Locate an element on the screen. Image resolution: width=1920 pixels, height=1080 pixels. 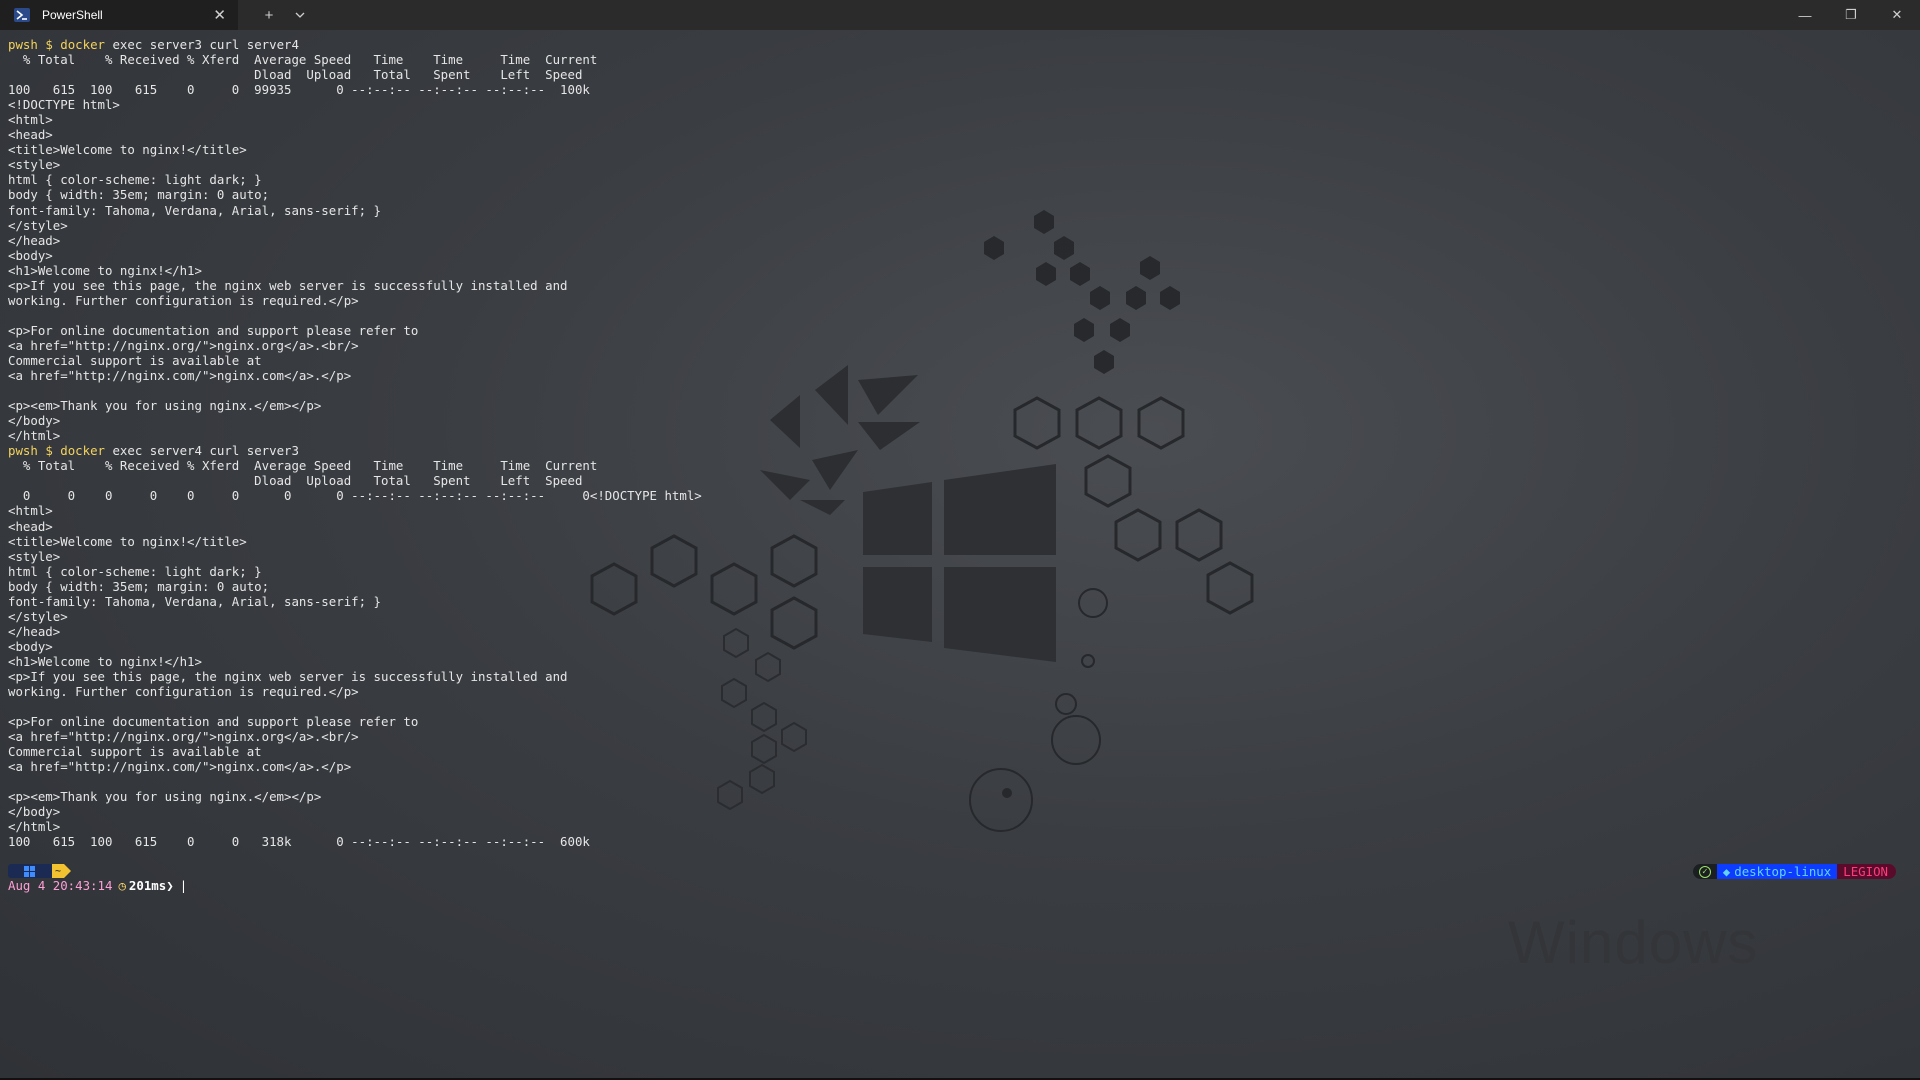
command-line: pwsh $ docker exec server4 curl server3 is located at coordinates (355, 450).